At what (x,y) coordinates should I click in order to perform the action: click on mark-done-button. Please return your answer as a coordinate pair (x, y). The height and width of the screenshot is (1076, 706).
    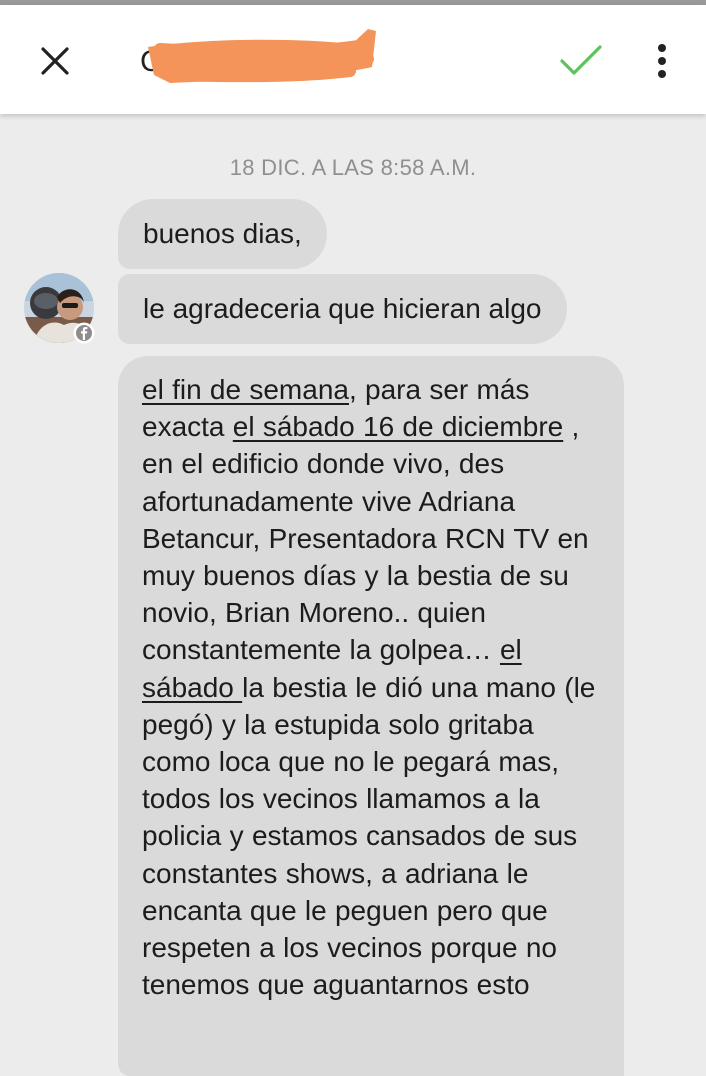
    Looking at the image, I should click on (581, 61).